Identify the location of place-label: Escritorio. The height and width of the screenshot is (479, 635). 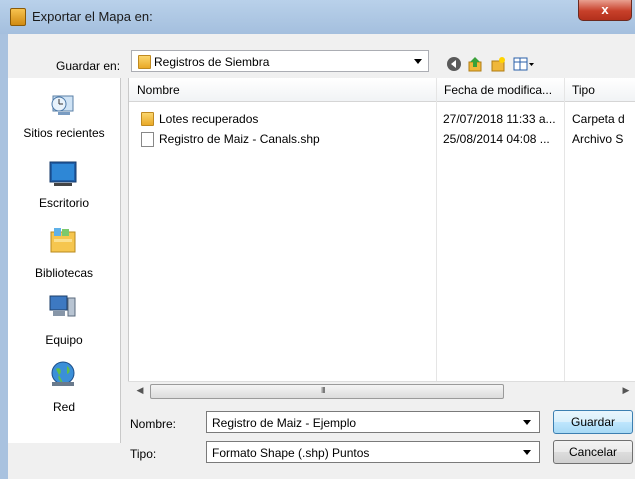
(63, 203).